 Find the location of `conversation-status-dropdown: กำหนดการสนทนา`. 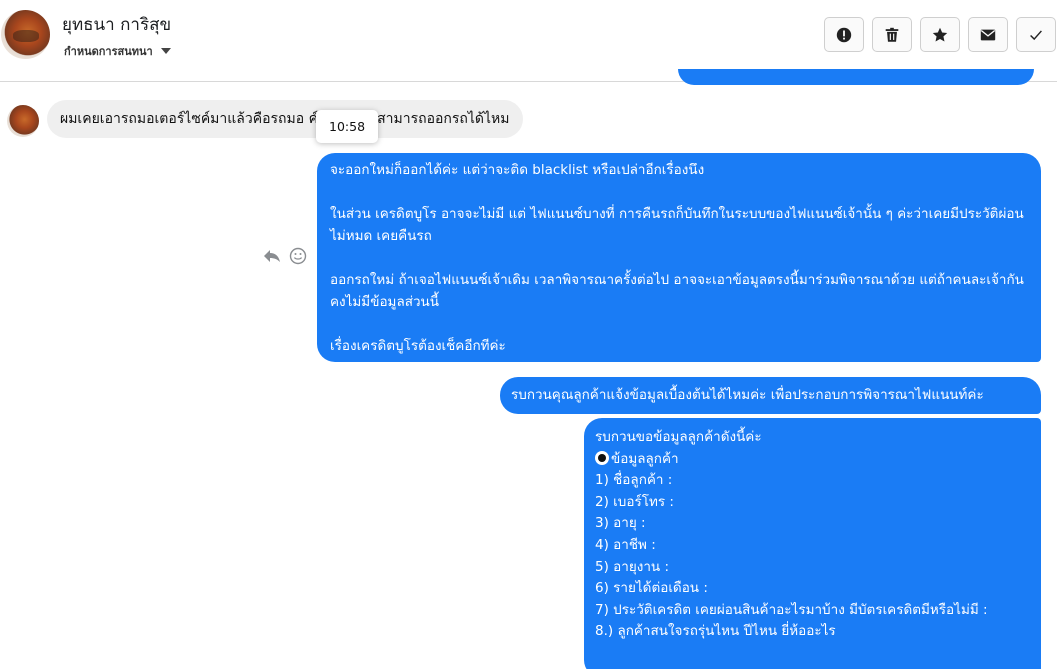

conversation-status-dropdown: กำหนดการสนทนา is located at coordinates (117, 51).